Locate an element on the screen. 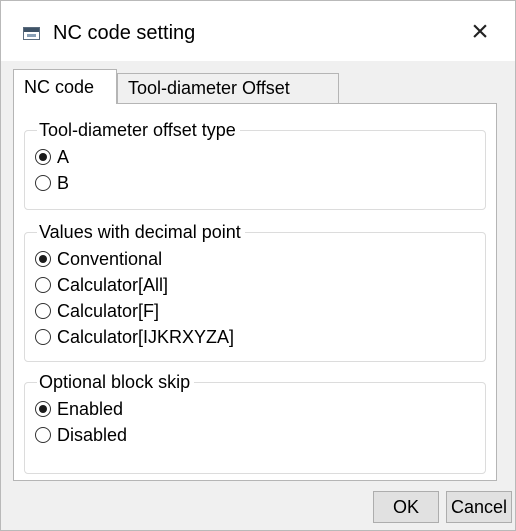 Image resolution: width=516 pixels, height=531 pixels. close-button: × is located at coordinates (480, 32).